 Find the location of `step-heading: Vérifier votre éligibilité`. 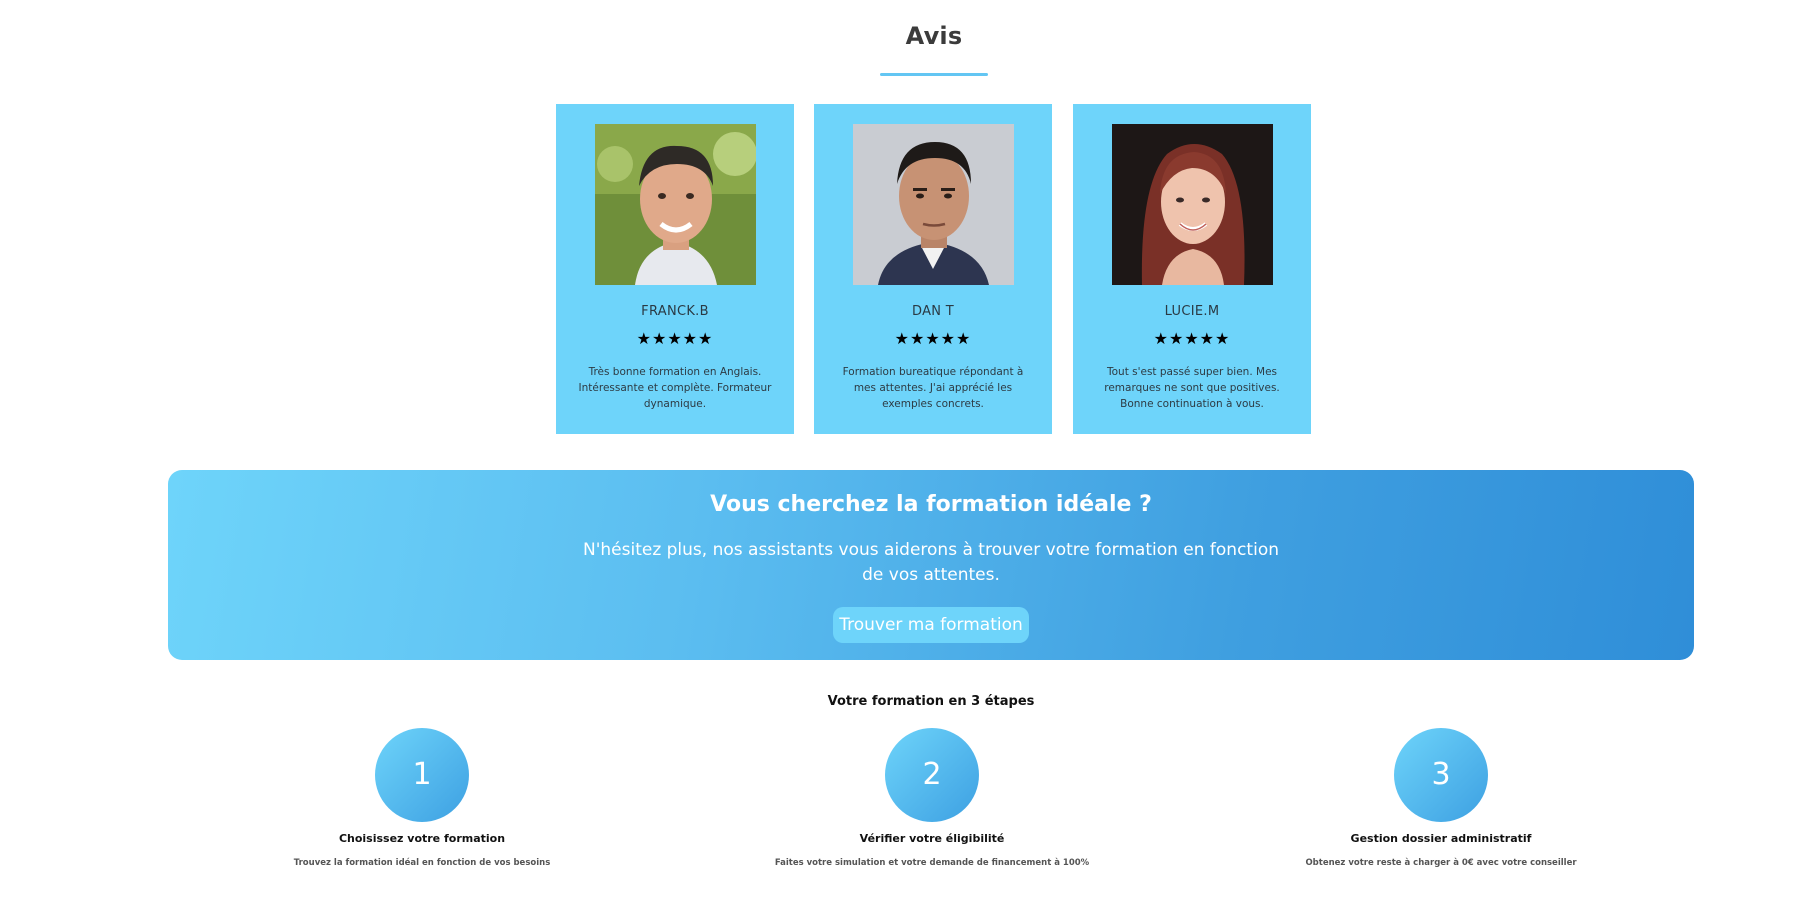

step-heading: Vérifier votre éligibilité is located at coordinates (932, 838).